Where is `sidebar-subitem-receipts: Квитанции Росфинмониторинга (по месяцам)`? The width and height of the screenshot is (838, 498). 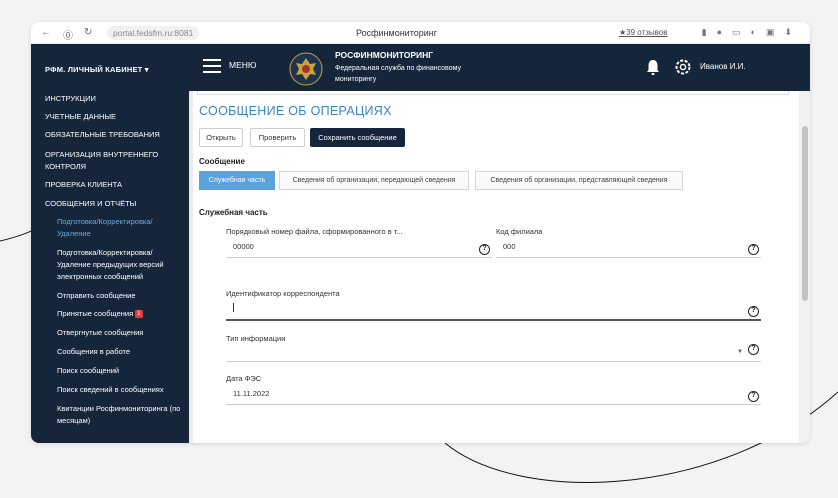
sidebar-subitem-receipts: Квитанции Росфинмониторинга (по месяцам) is located at coordinates (121, 415).